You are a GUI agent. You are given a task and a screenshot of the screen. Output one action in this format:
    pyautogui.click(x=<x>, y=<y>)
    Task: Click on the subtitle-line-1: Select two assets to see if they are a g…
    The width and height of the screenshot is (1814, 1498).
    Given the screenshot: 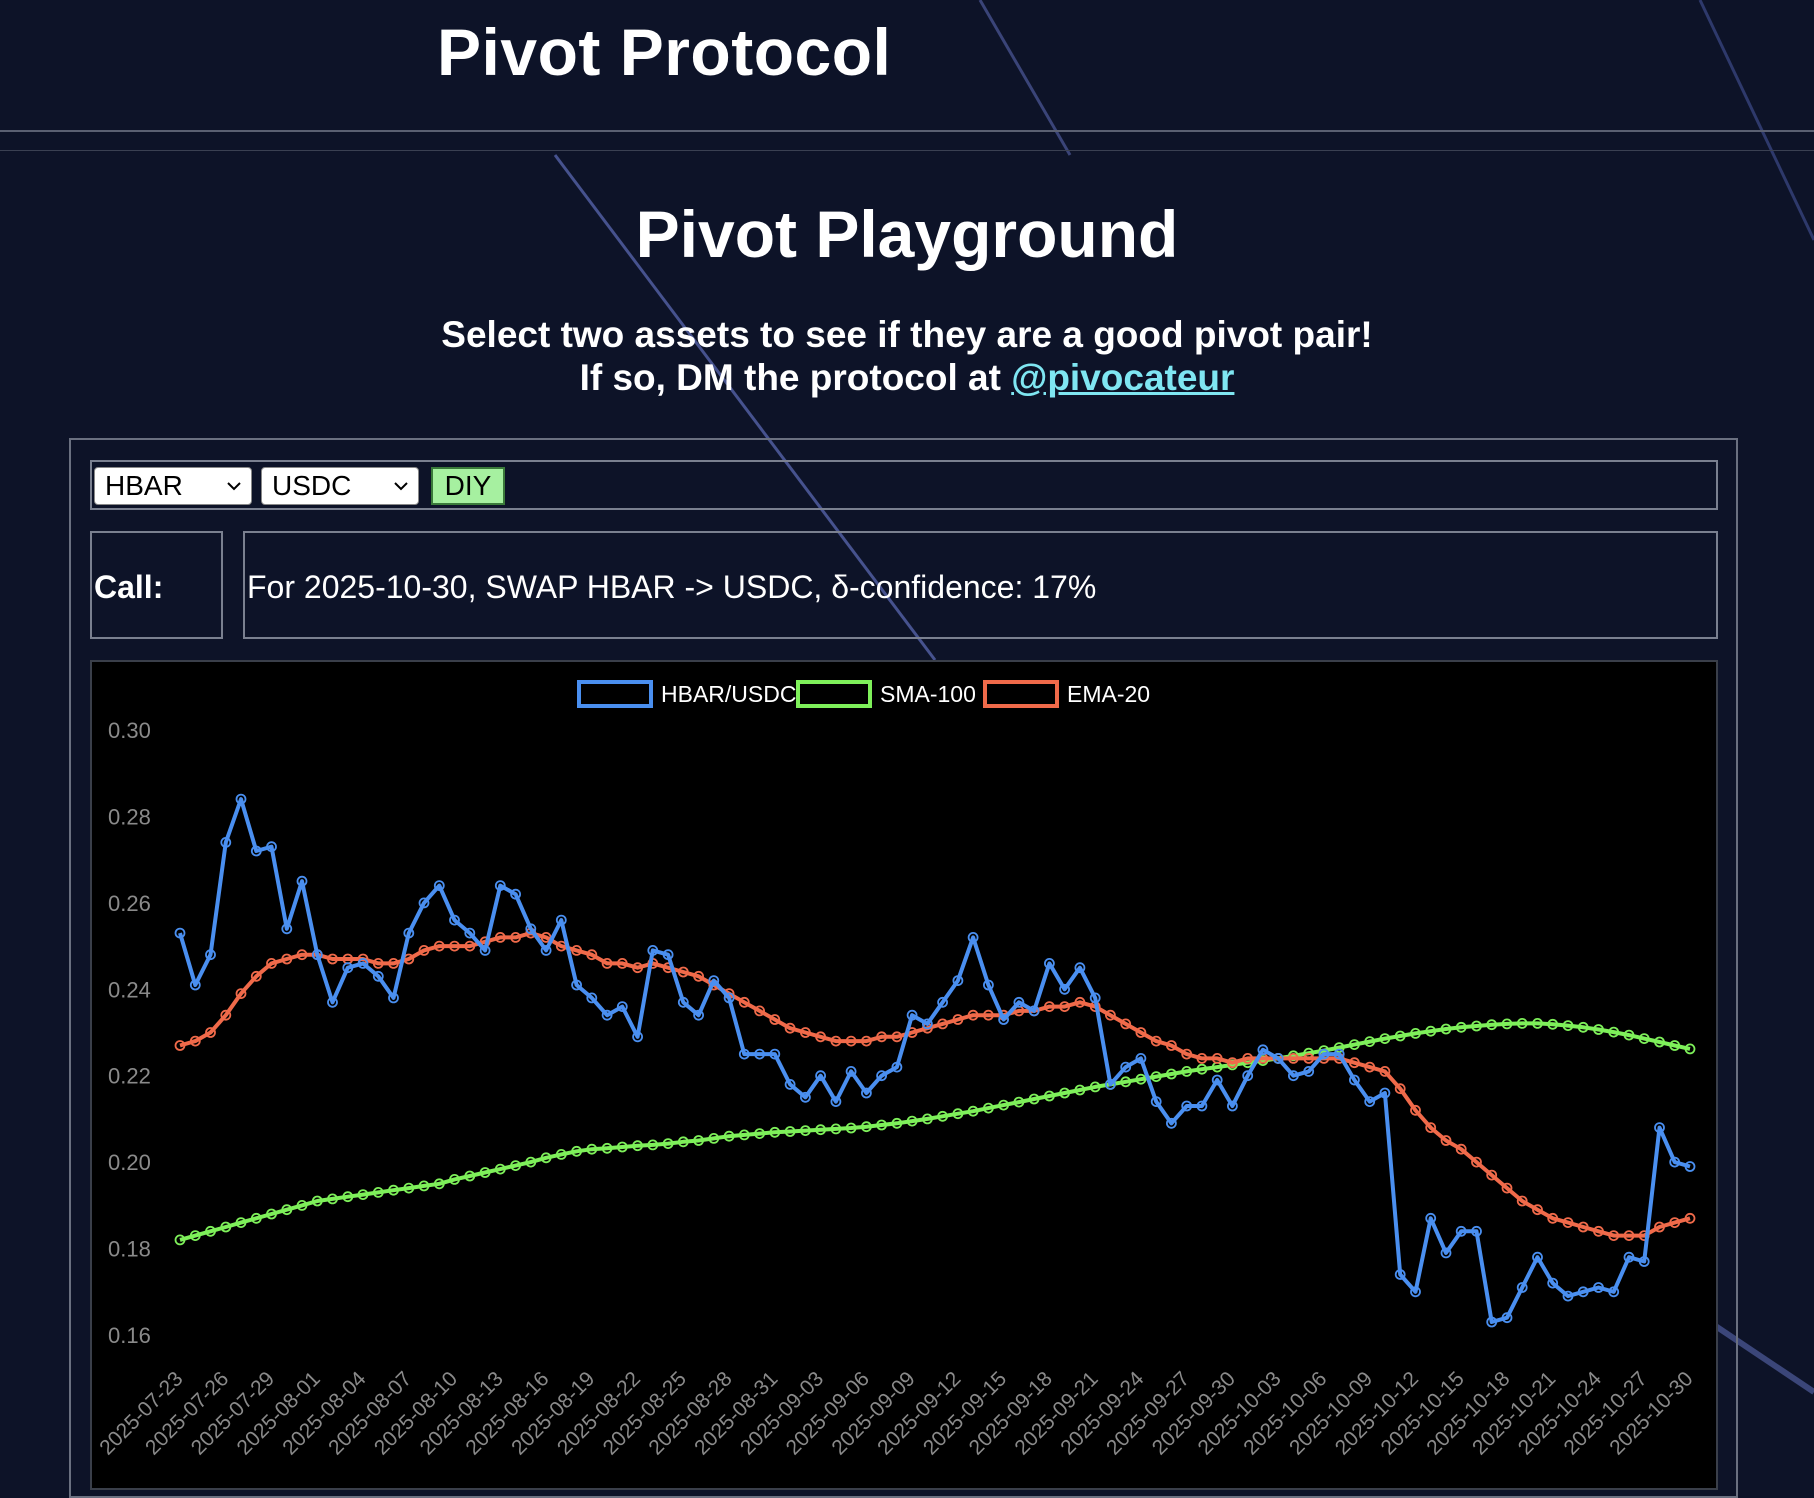 What is the action you would take?
    pyautogui.click(x=907, y=334)
    